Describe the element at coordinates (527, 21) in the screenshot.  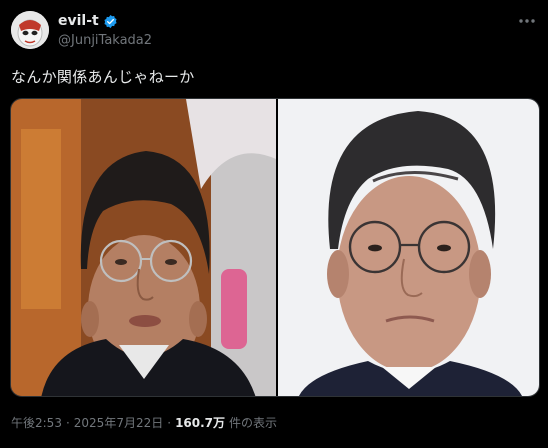
I see `more-options-icon` at that location.